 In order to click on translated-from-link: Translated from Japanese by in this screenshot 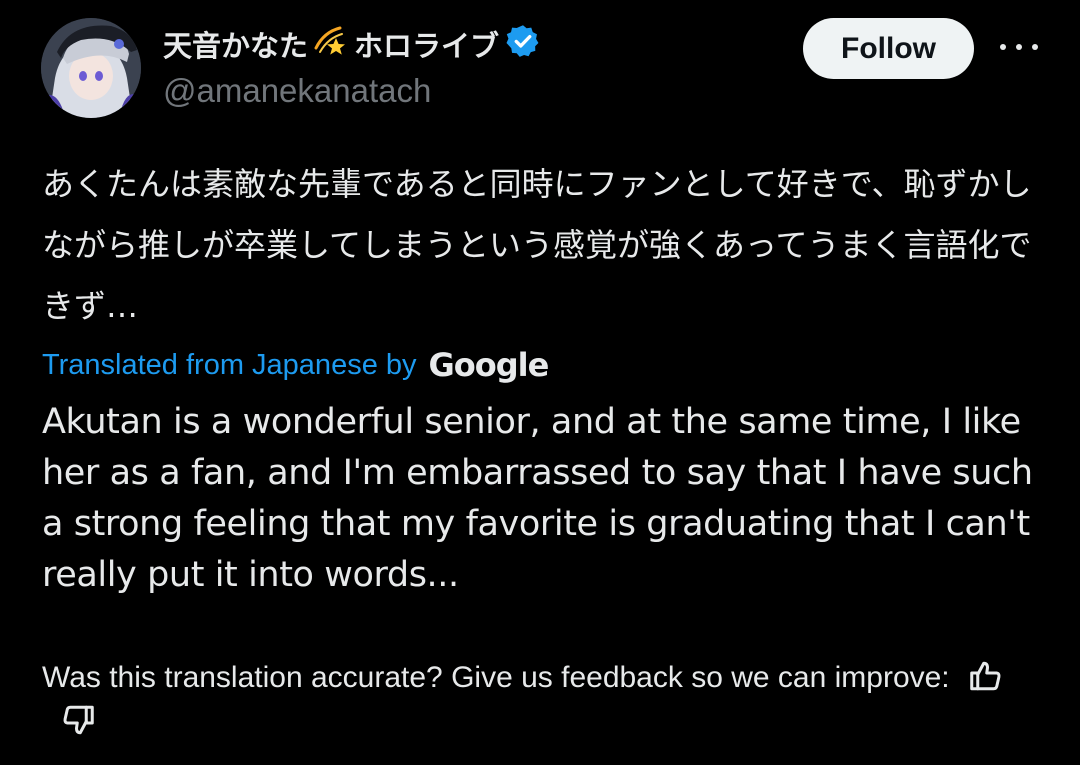, I will do `click(229, 365)`.